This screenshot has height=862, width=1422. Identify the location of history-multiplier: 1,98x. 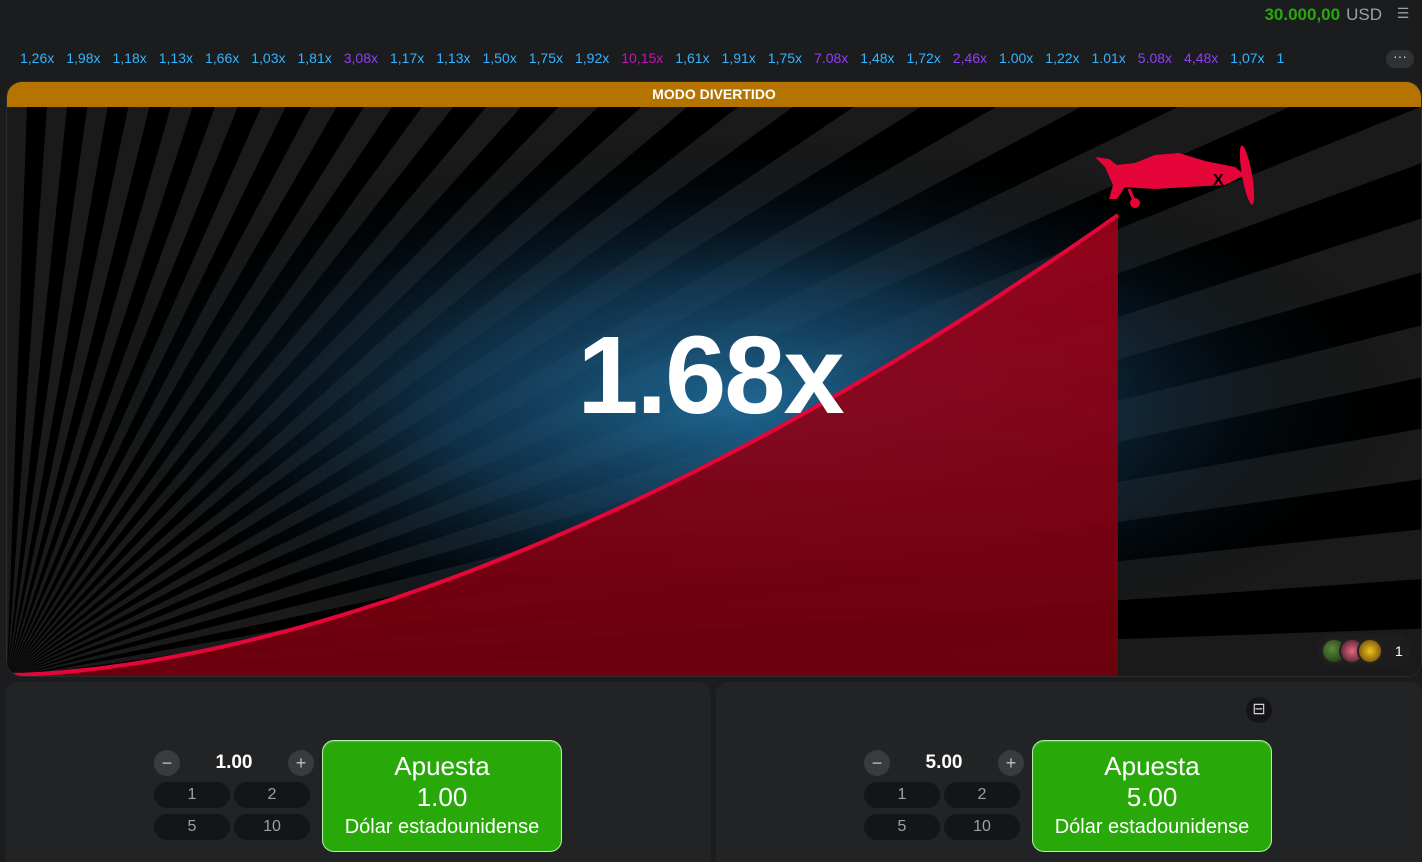
(83, 58).